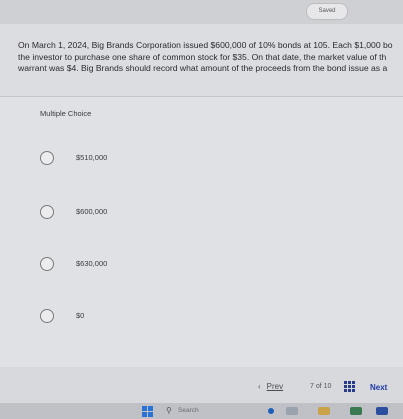 This screenshot has height=419, width=403. Describe the element at coordinates (188, 265) in the screenshot. I see `answer-choice-3: $630,000` at that location.